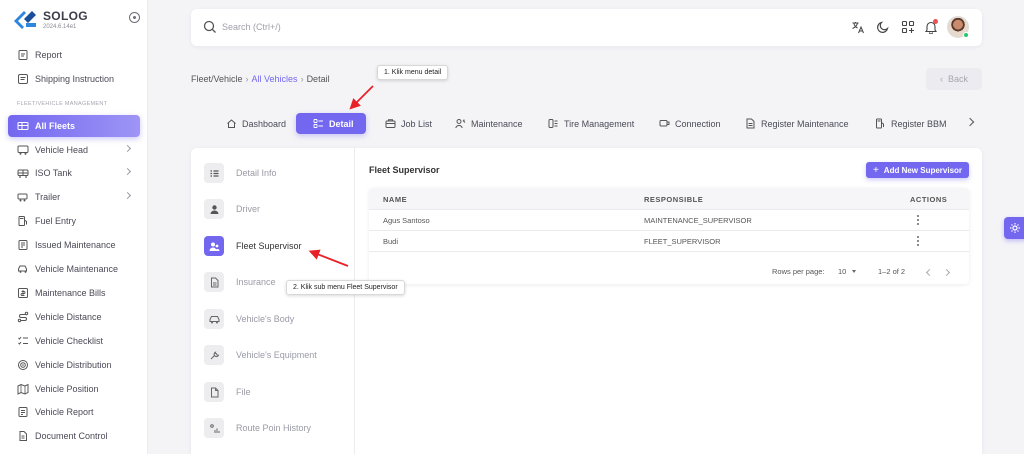  Describe the element at coordinates (276, 355) in the screenshot. I see `sub-menu-label: Vehicle's Equipment` at that location.